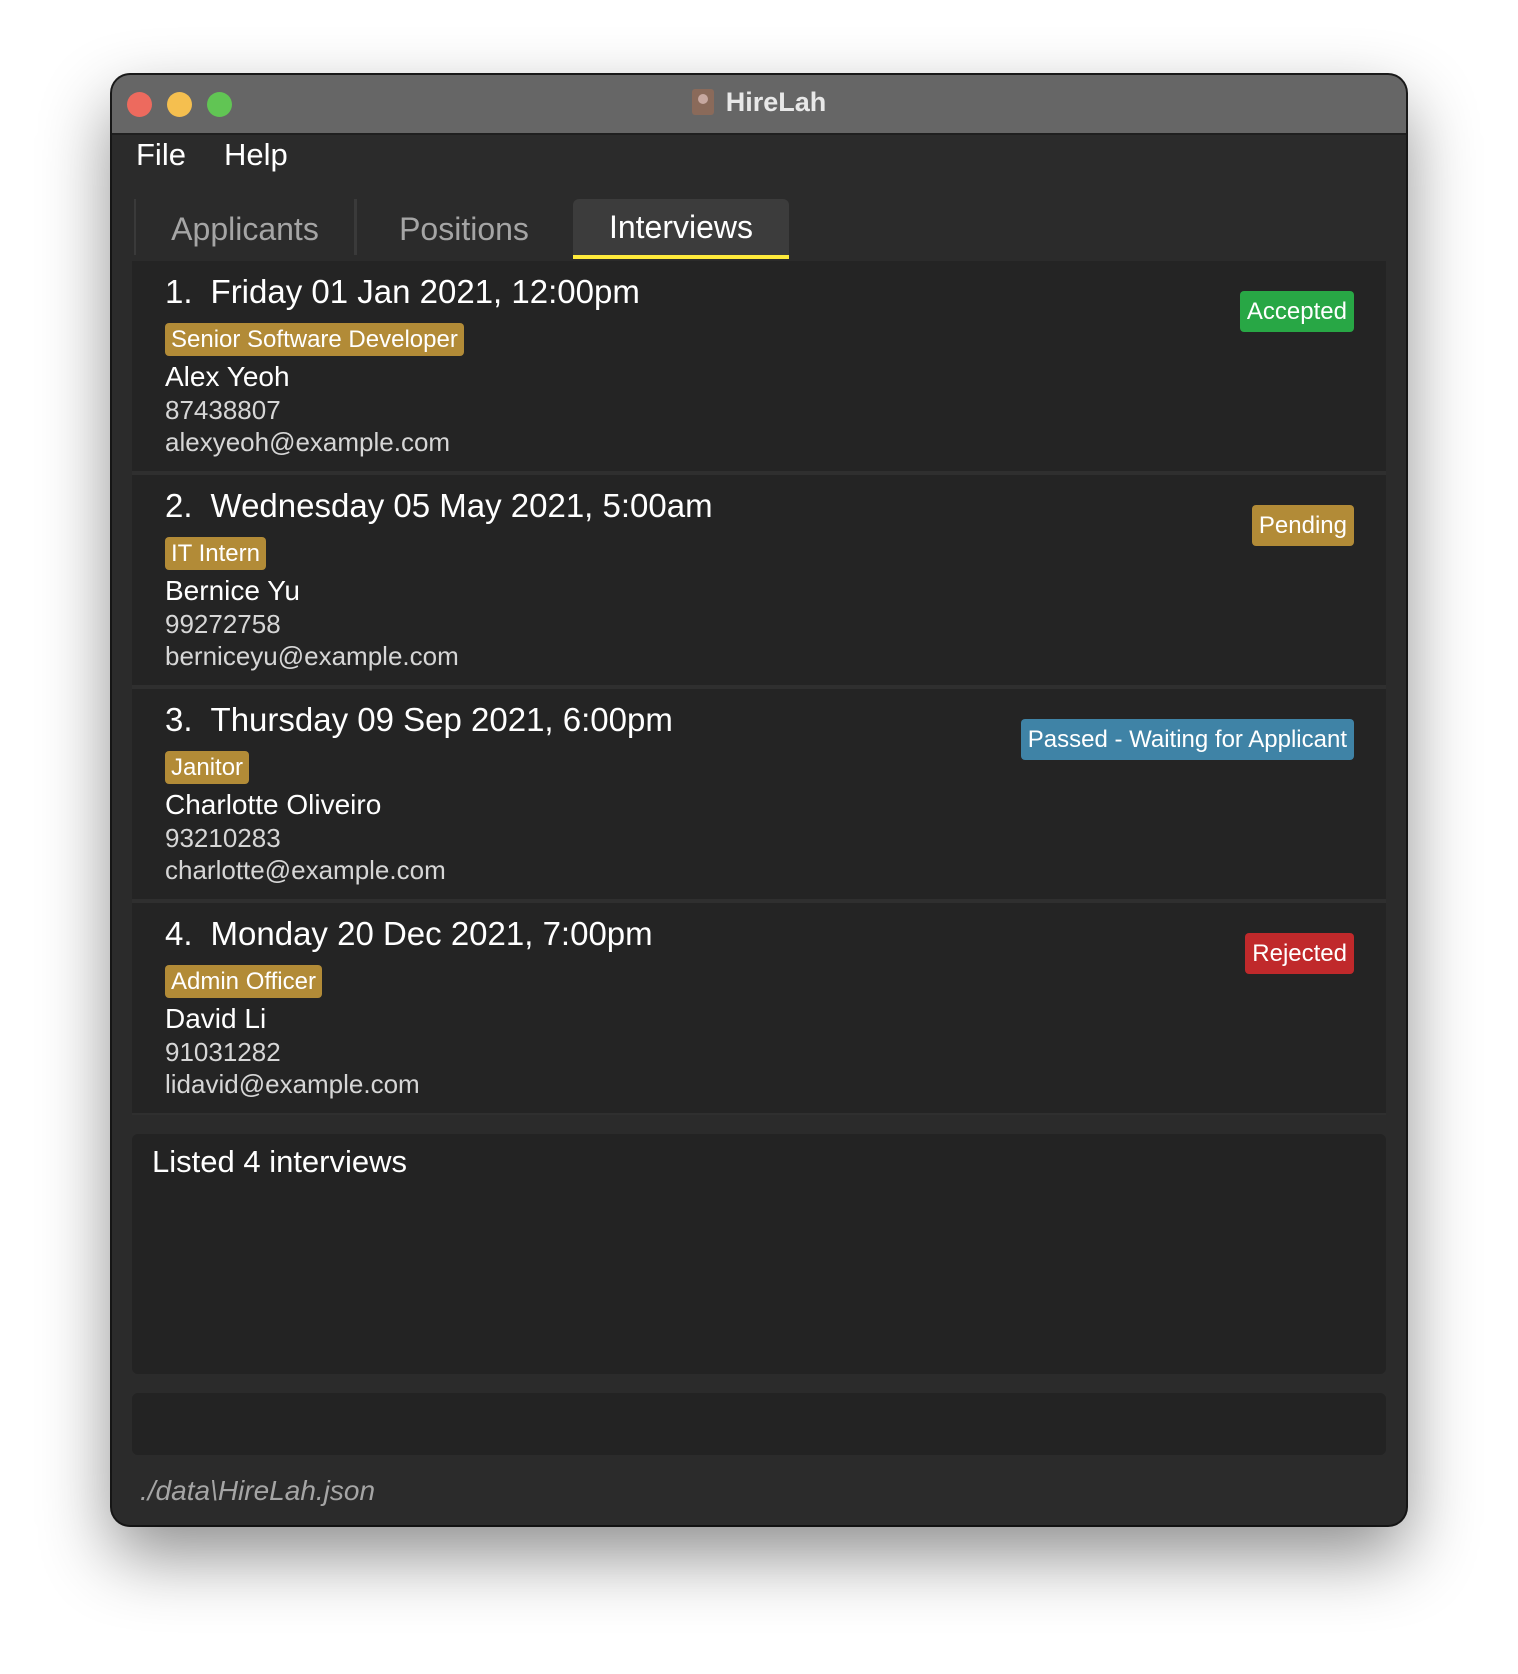 Image resolution: width=1518 pixels, height=1674 pixels. I want to click on position-tag: IT Intern, so click(215, 553).